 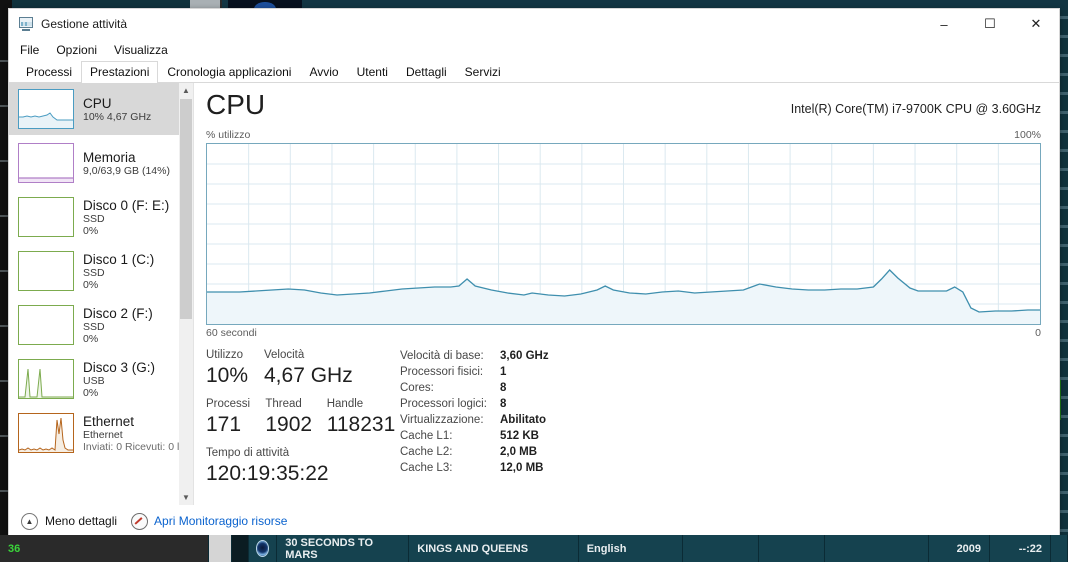 What do you see at coordinates (228, 404) in the screenshot?
I see `processi-label: Processi` at bounding box center [228, 404].